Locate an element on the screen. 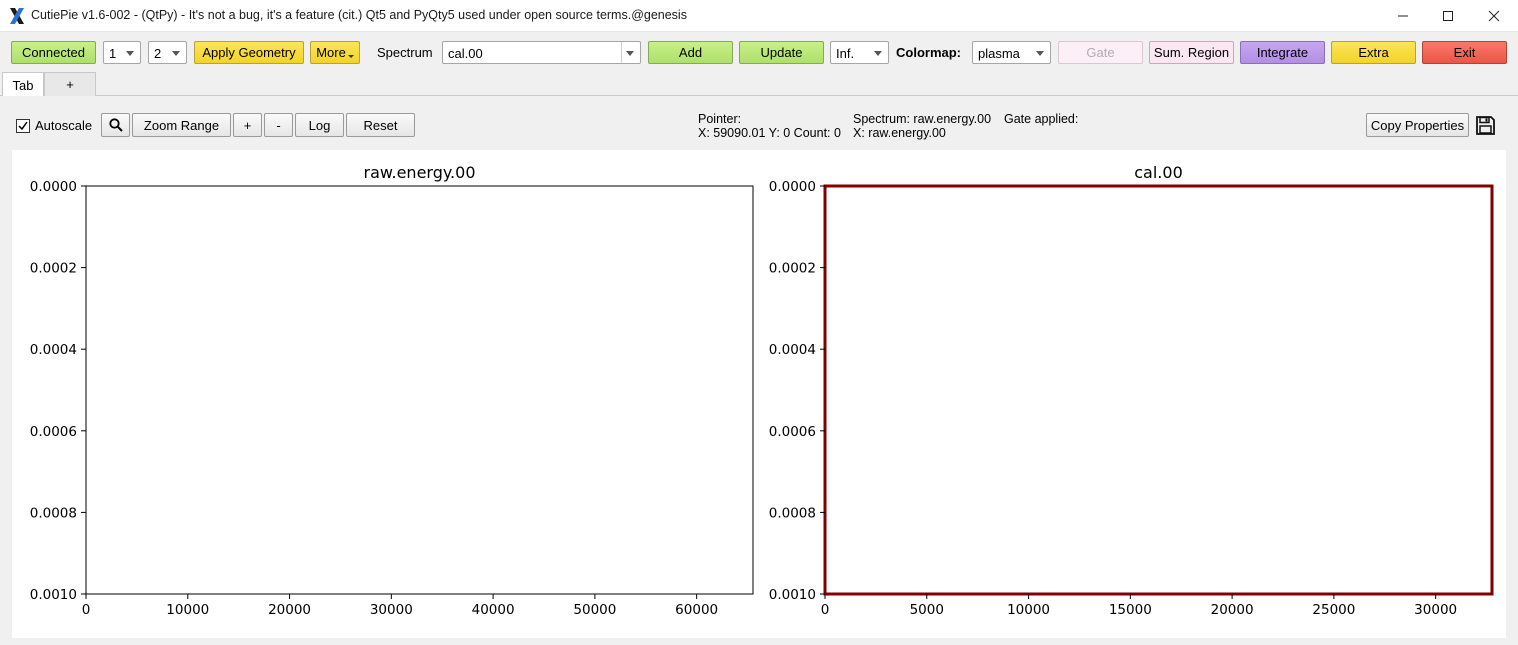  minimize-icon is located at coordinates (1403, 16).